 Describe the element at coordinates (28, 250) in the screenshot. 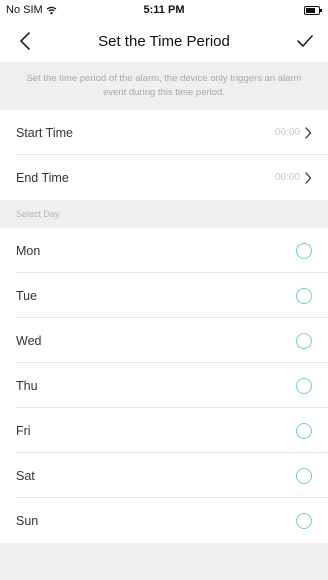

I see `day-label-mon: Mon` at that location.